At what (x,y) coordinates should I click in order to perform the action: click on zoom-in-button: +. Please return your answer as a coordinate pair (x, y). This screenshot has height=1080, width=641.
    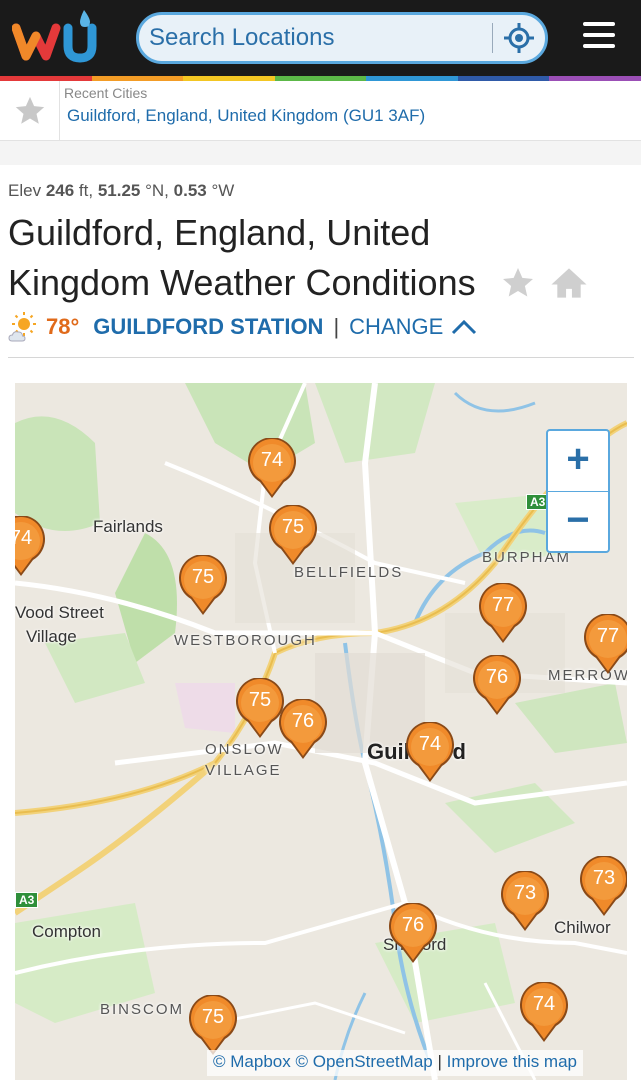
    Looking at the image, I should click on (578, 461).